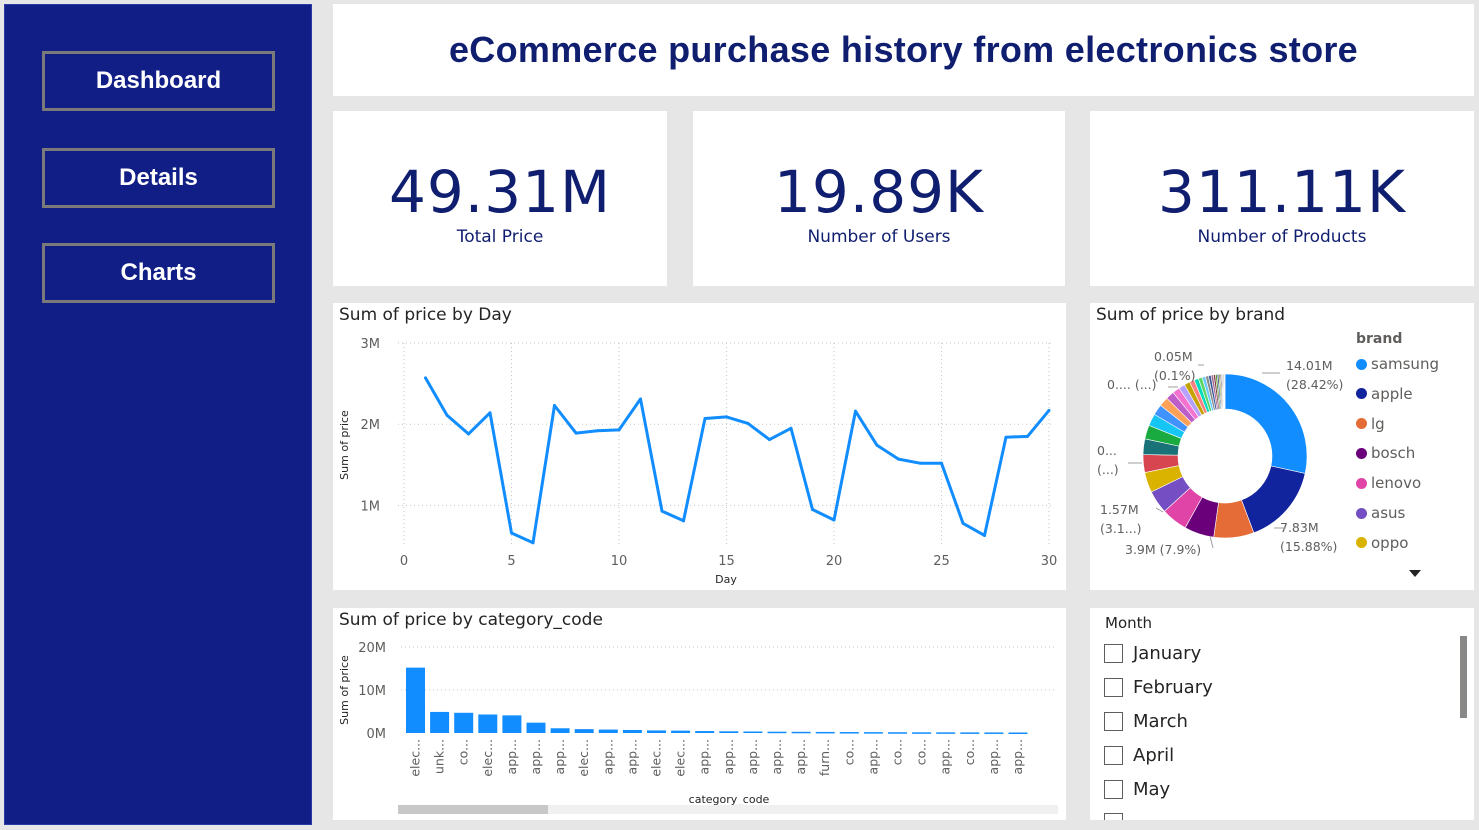  I want to click on legend-item-lenovo: lenovo, so click(1388, 483).